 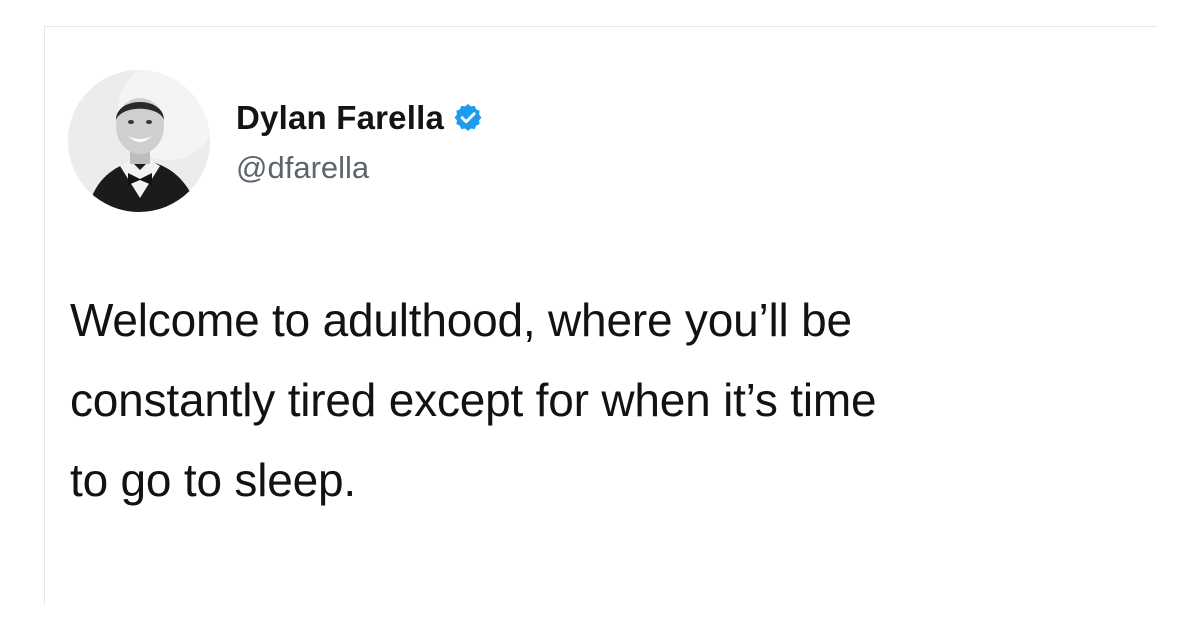 What do you see at coordinates (340, 118) in the screenshot?
I see `display-name: Dylan Farella` at bounding box center [340, 118].